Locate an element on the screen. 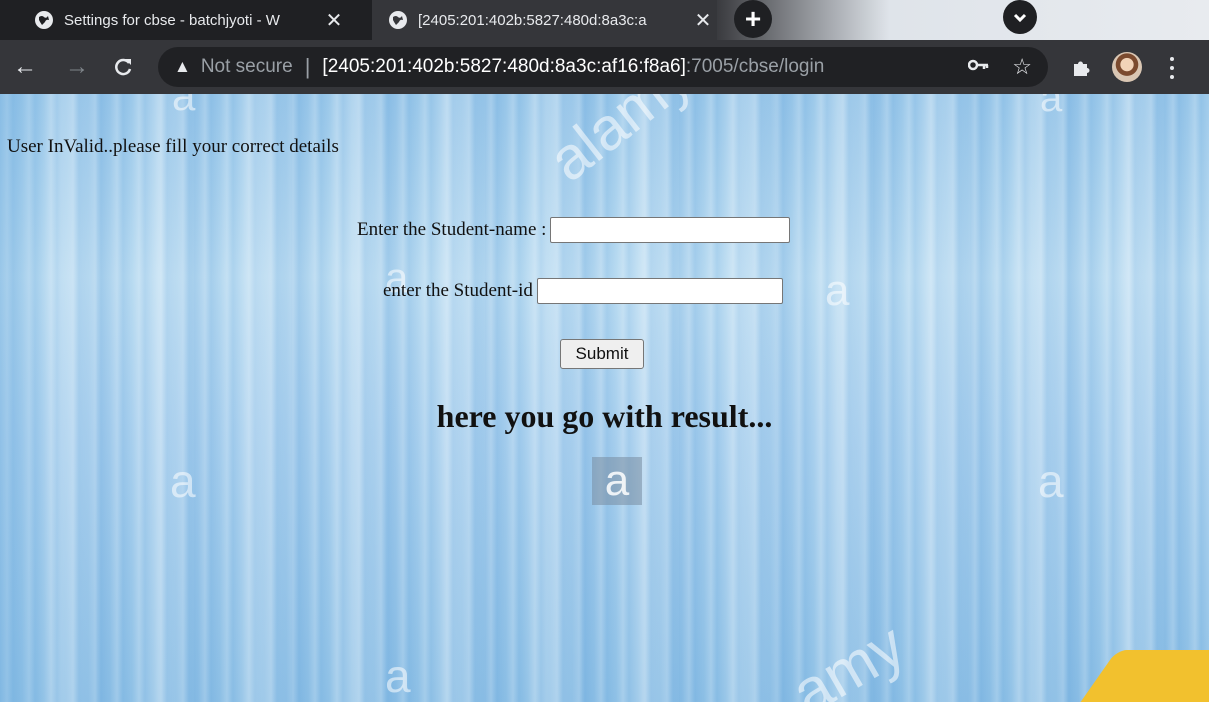 This screenshot has width=1209, height=702. url-path: :7005/cbse/login is located at coordinates (755, 67).